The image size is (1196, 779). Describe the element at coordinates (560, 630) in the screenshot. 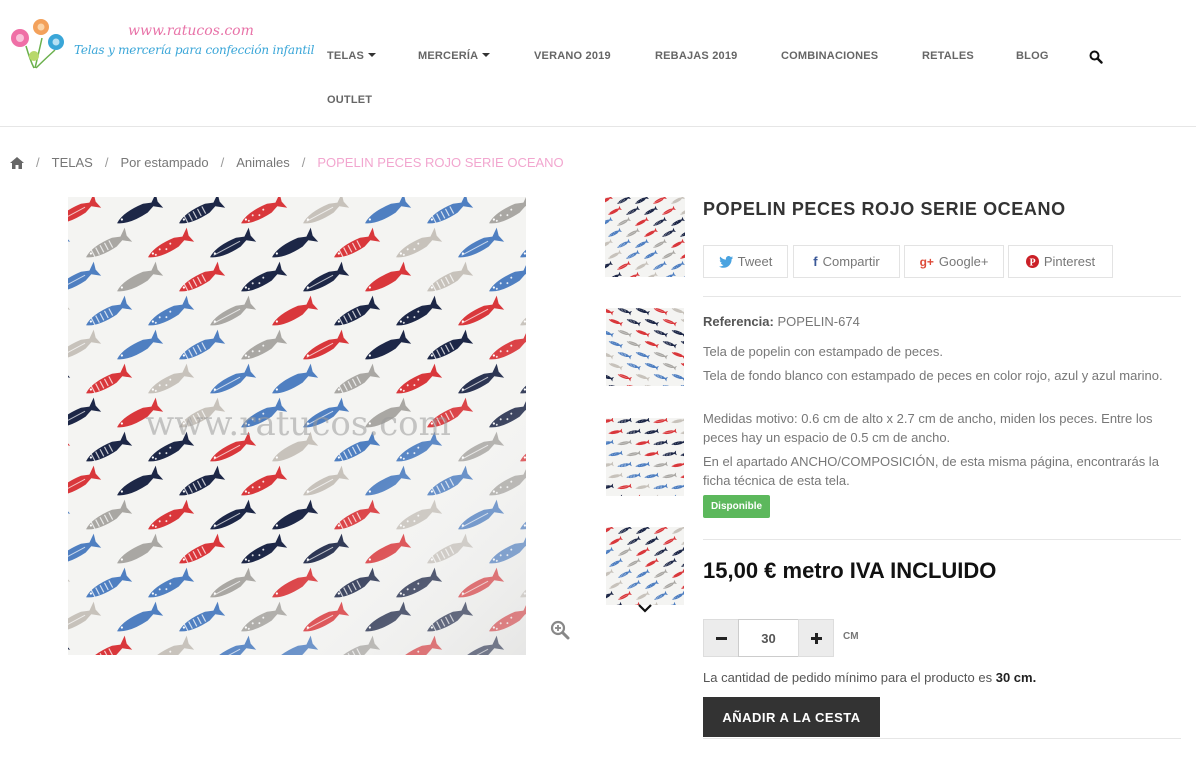

I see `zoom-in-icon` at that location.